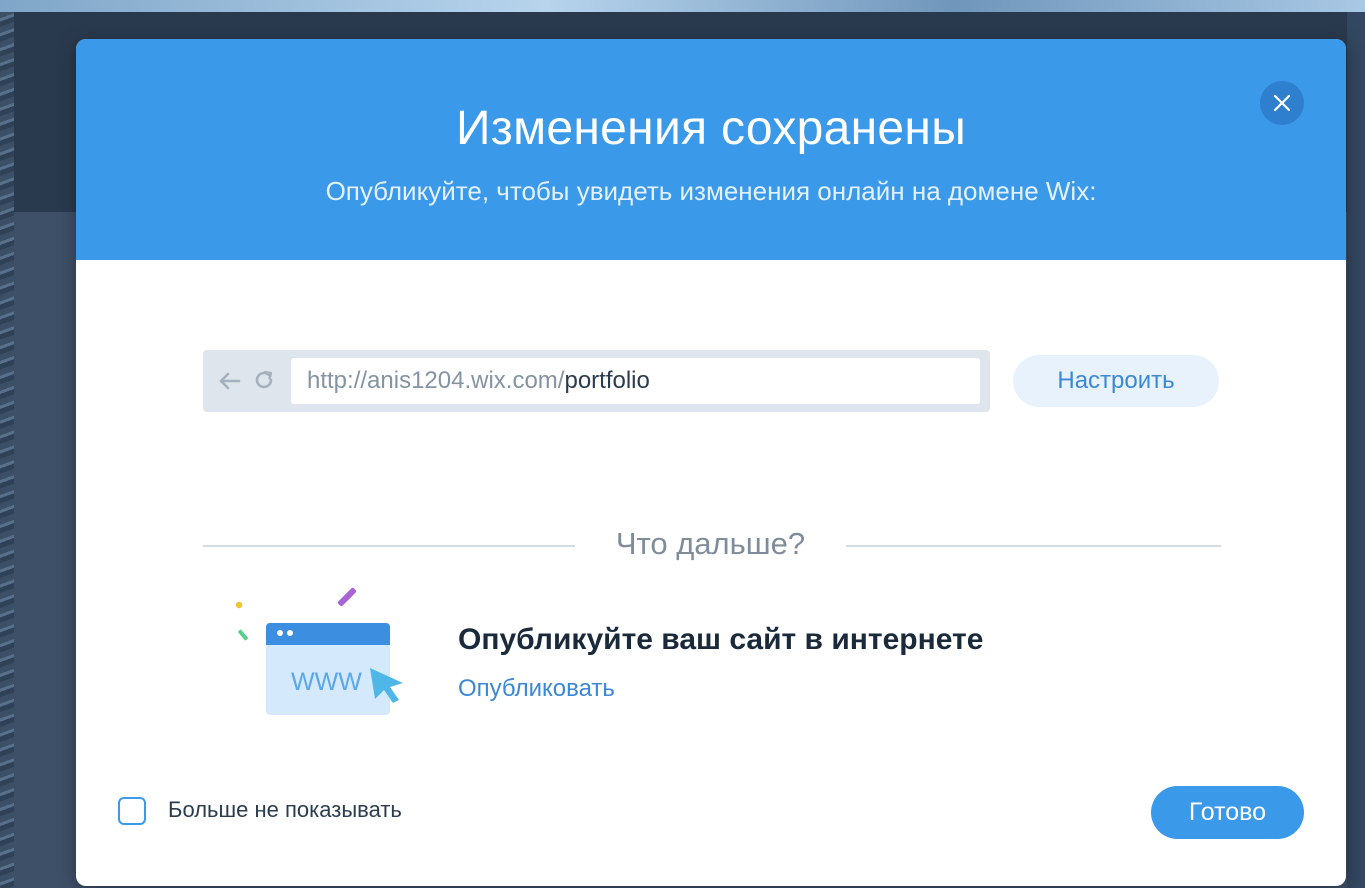 The height and width of the screenshot is (888, 1365). Describe the element at coordinates (710, 543) in the screenshot. I see `whats-next-heading: Что дальше?` at that location.